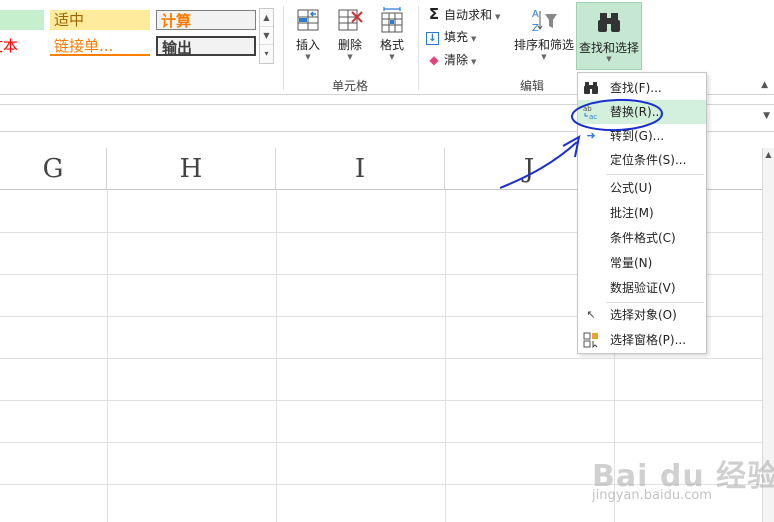 The image size is (774, 522). I want to click on svg-text: Z, so click(535, 28).